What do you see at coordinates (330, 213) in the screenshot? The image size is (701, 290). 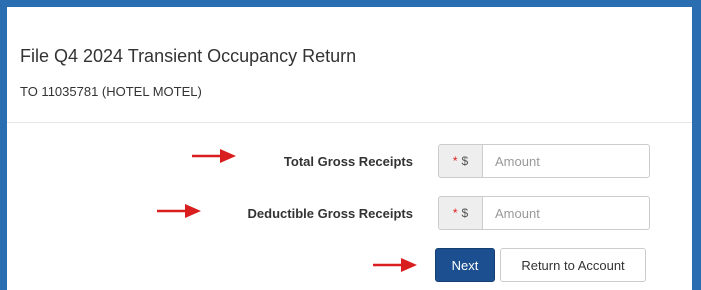 I see `deductible-gross-receipts-label: Deductible Gross Receipts` at bounding box center [330, 213].